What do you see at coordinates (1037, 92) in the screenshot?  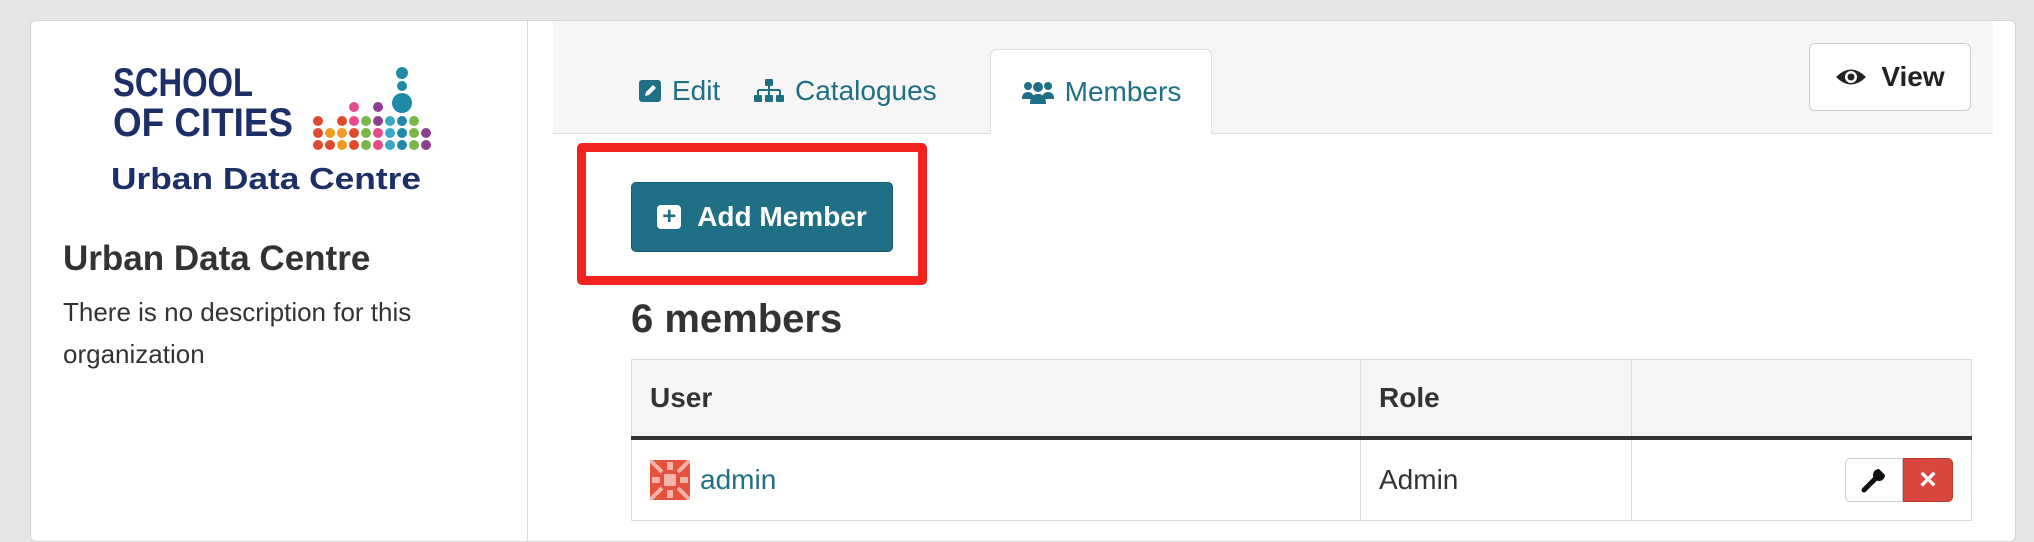 I see `users-icon` at bounding box center [1037, 92].